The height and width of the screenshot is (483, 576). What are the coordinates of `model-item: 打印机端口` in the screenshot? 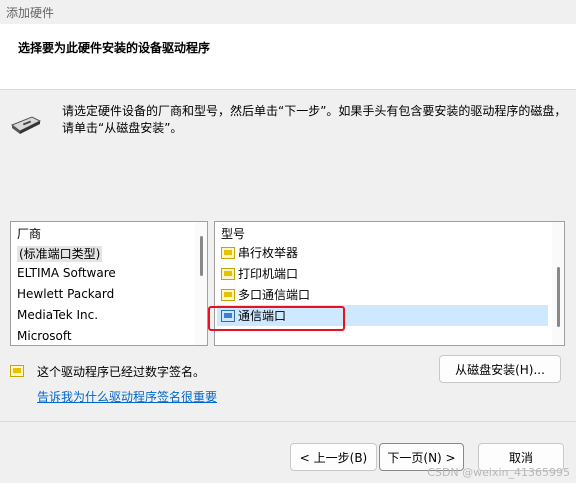 It's located at (382, 273).